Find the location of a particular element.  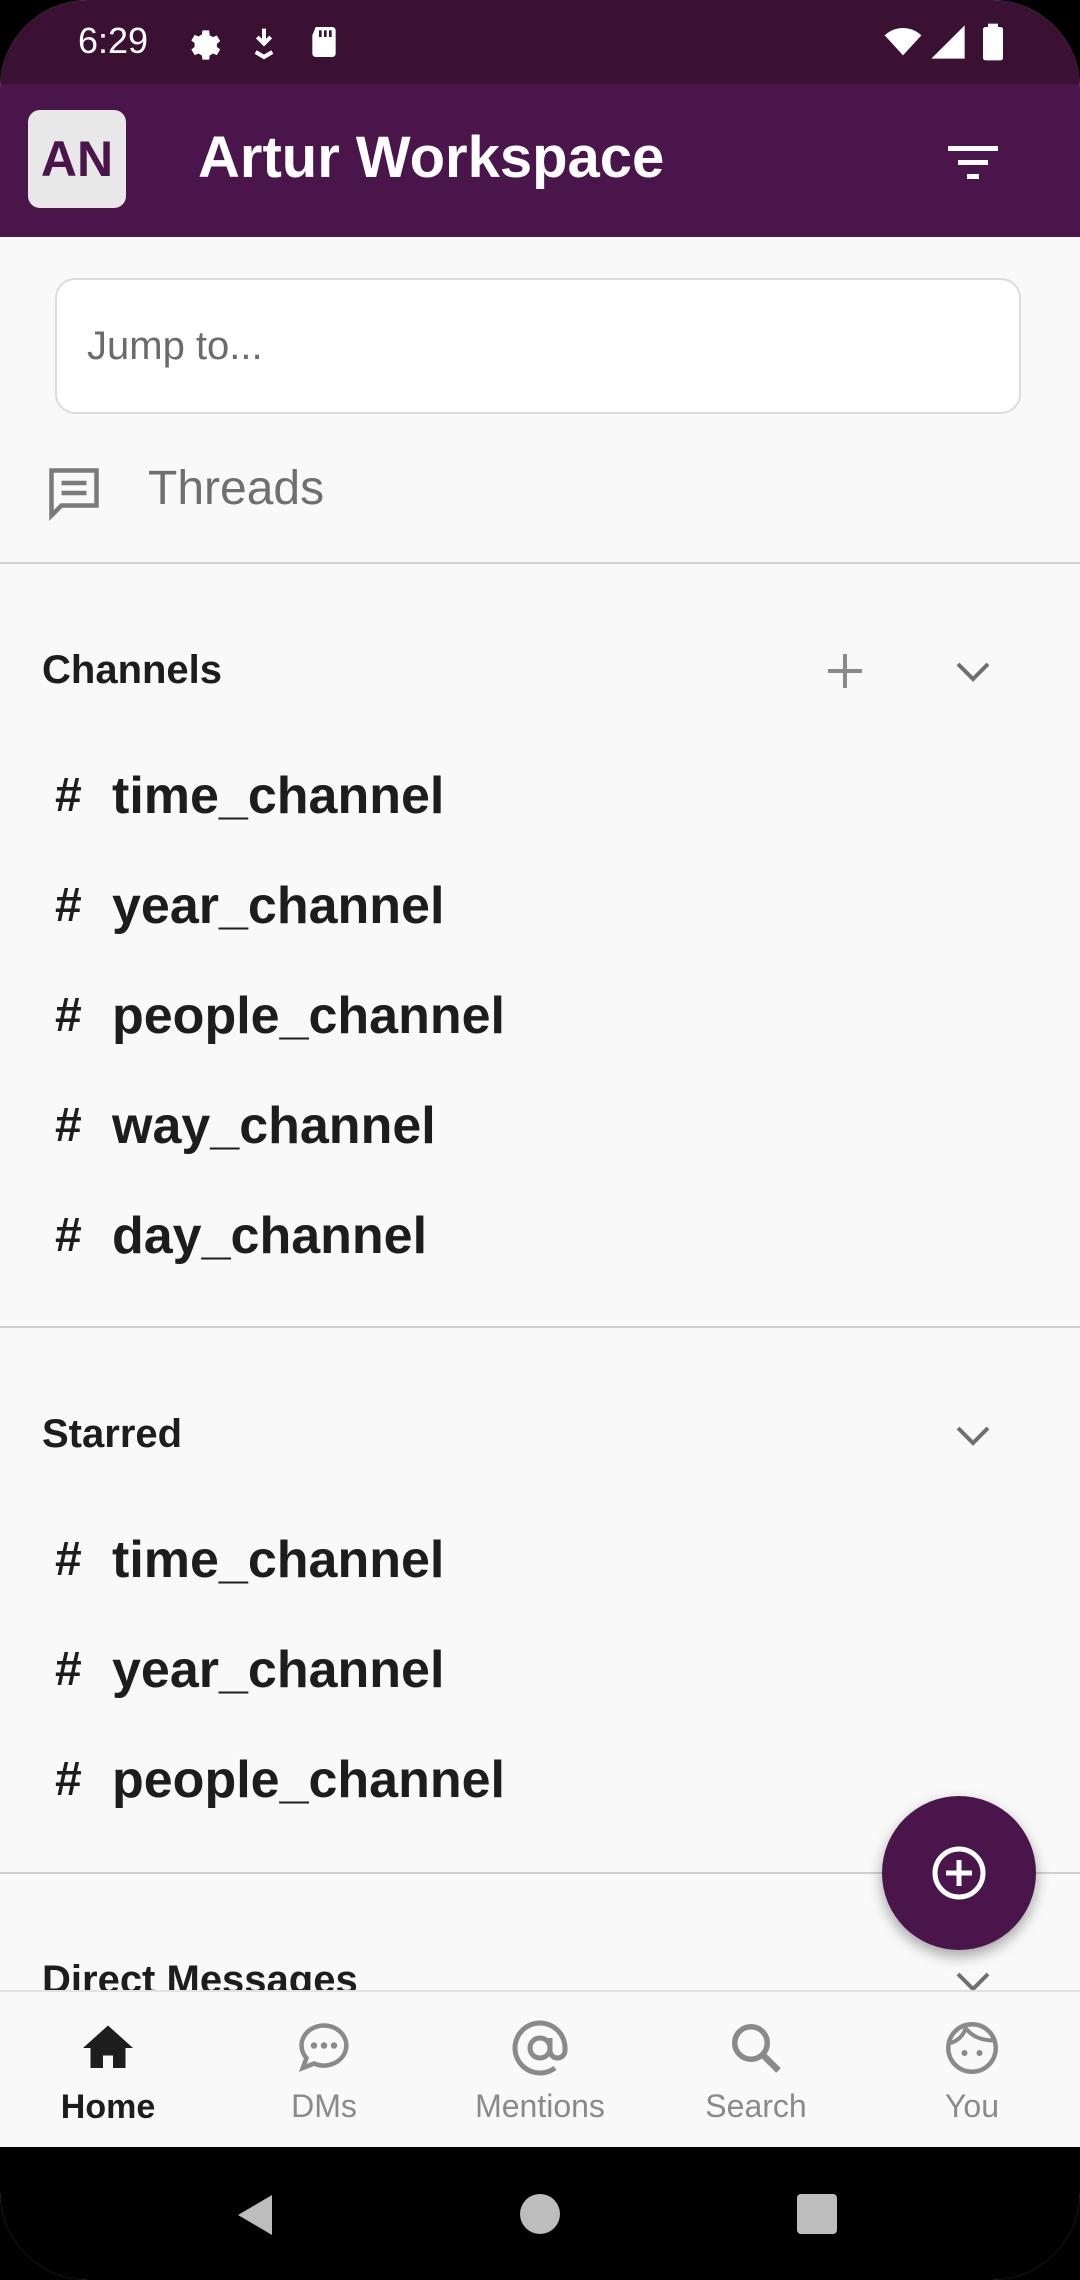

bottom-navigation: Home DMs Mentions Search You is located at coordinates (540, 2069).